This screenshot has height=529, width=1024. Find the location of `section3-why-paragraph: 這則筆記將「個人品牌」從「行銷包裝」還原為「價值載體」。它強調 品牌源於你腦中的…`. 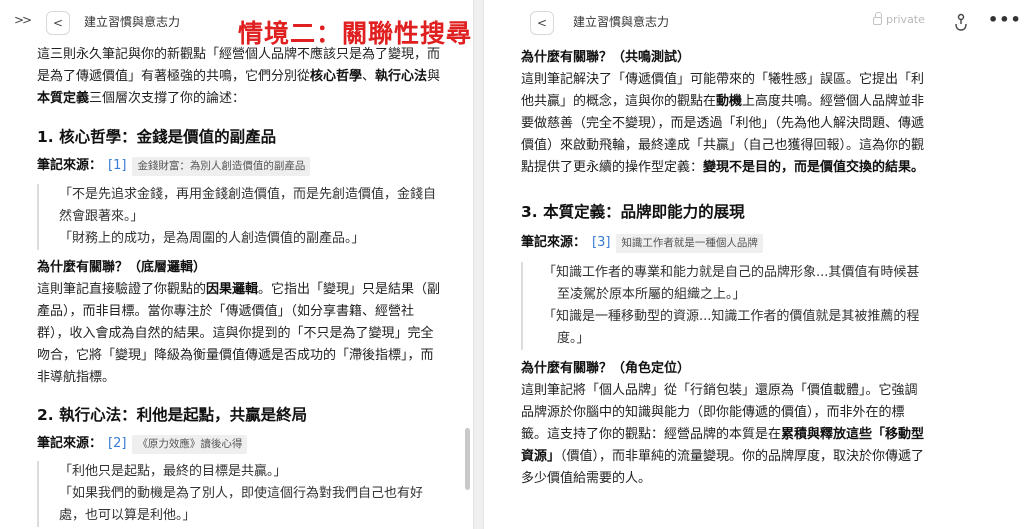

section3-why-paragraph: 這則筆記將「個人品牌」從「行銷包裝」還原為「價值載體」。它強調 品牌源於你腦中的… is located at coordinates (723, 434).